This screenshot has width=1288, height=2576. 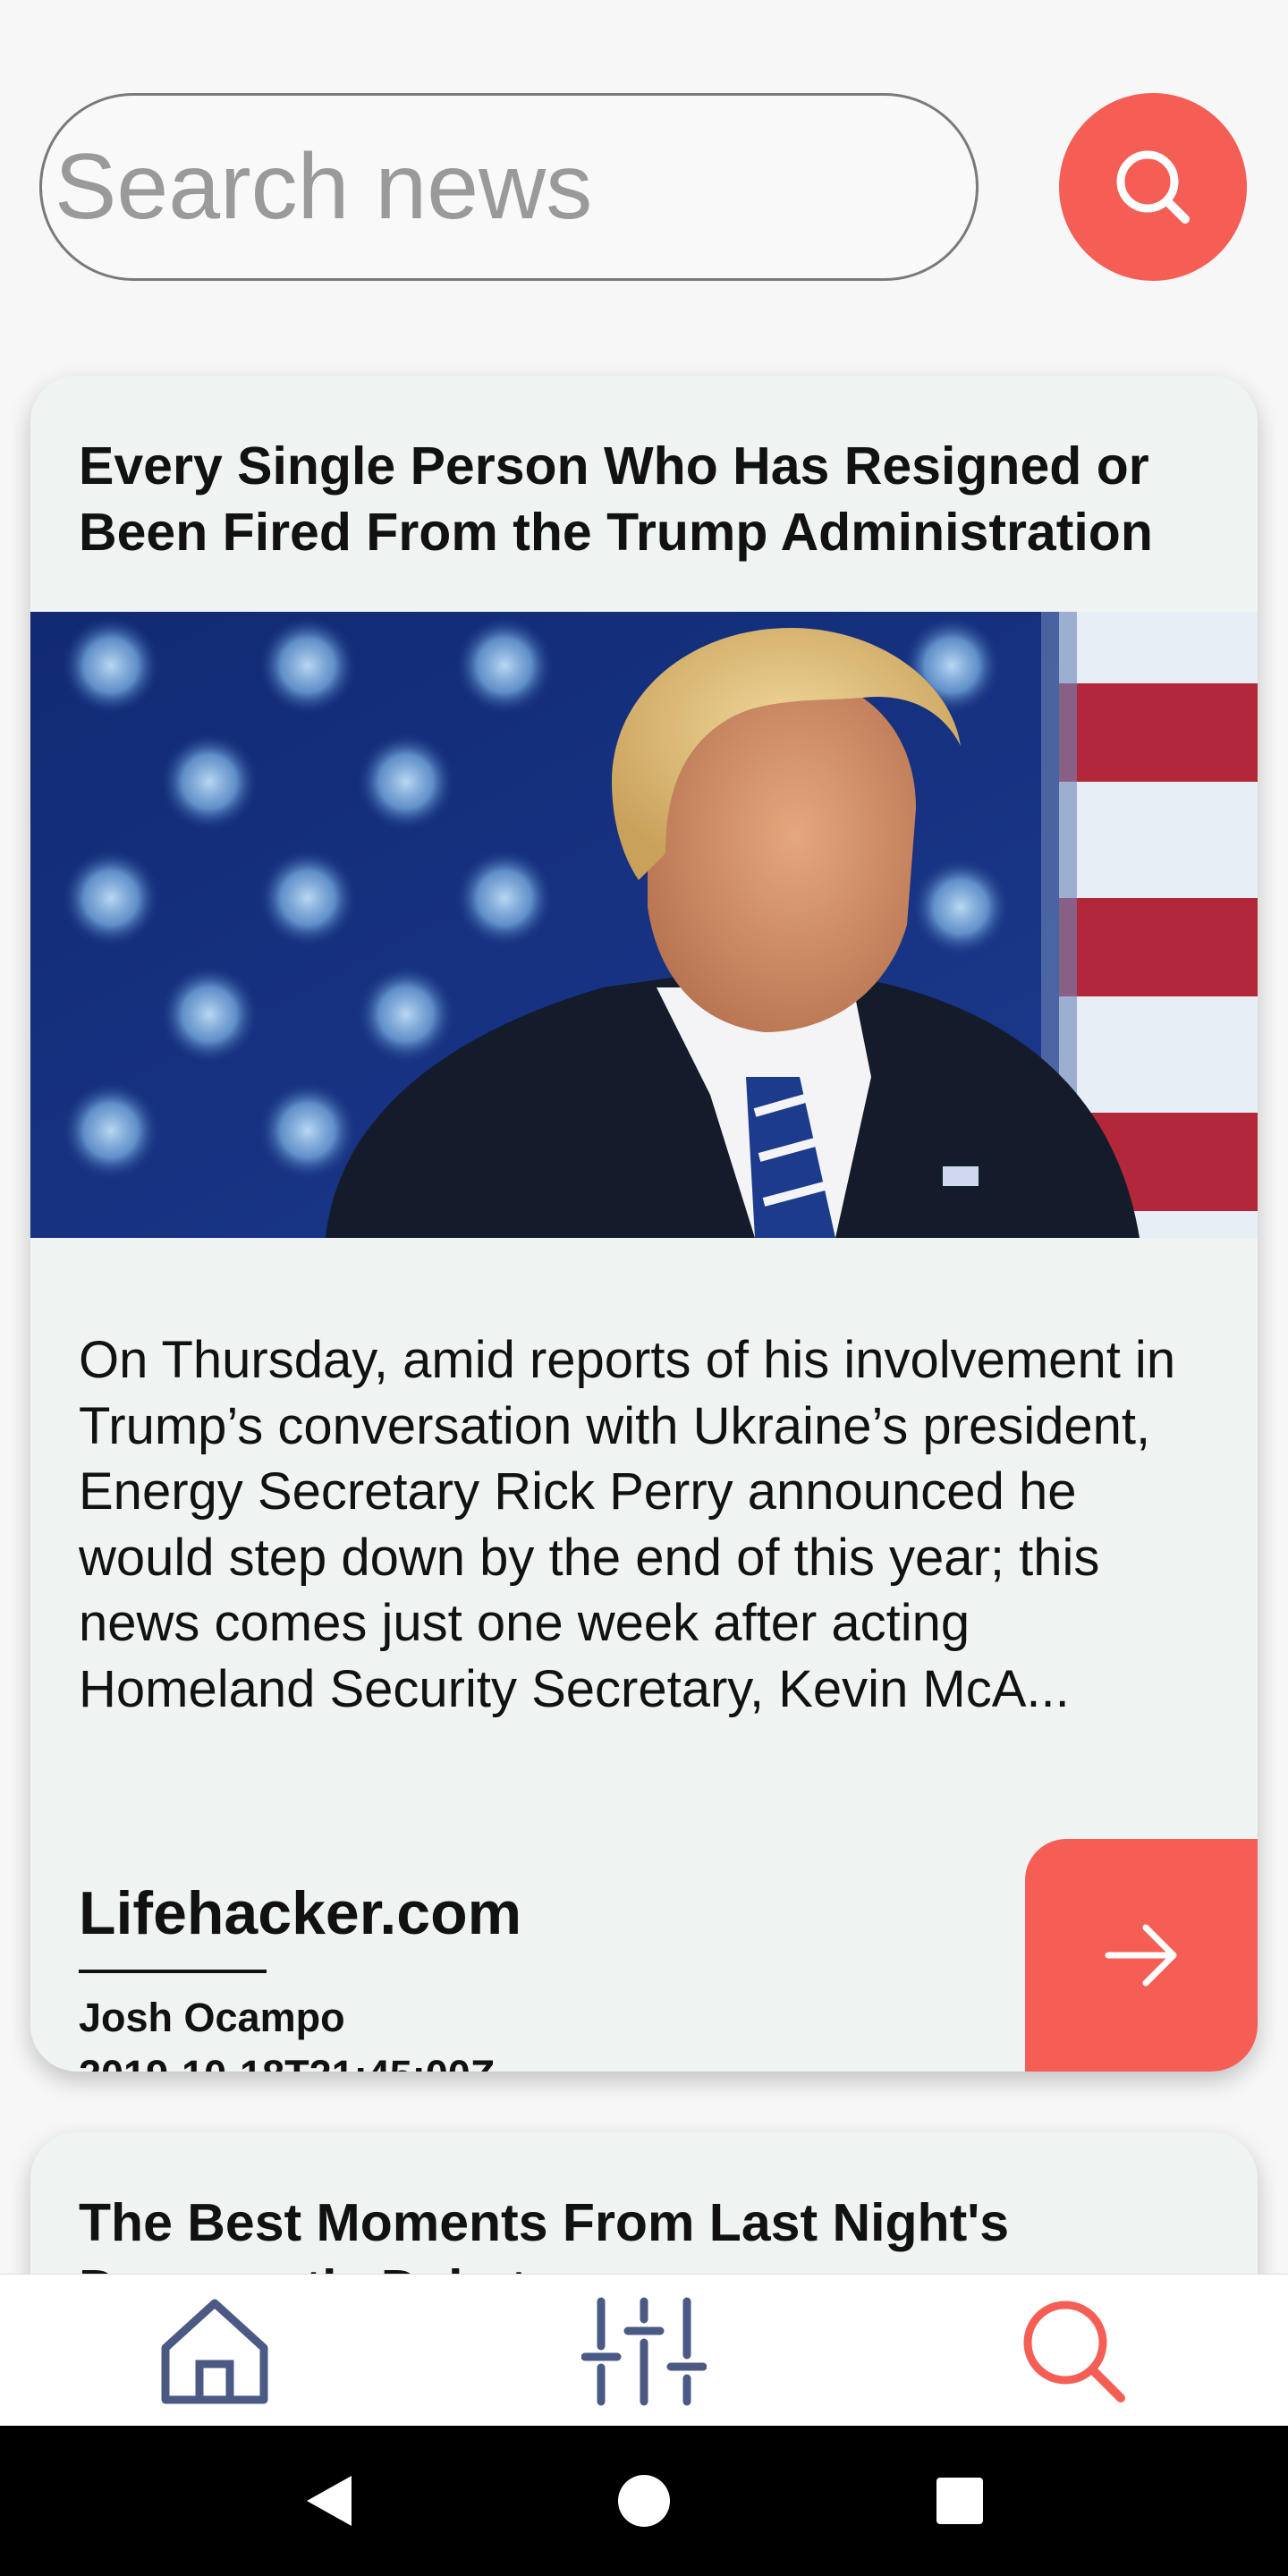 I want to click on system-recents-button, so click(x=959, y=2501).